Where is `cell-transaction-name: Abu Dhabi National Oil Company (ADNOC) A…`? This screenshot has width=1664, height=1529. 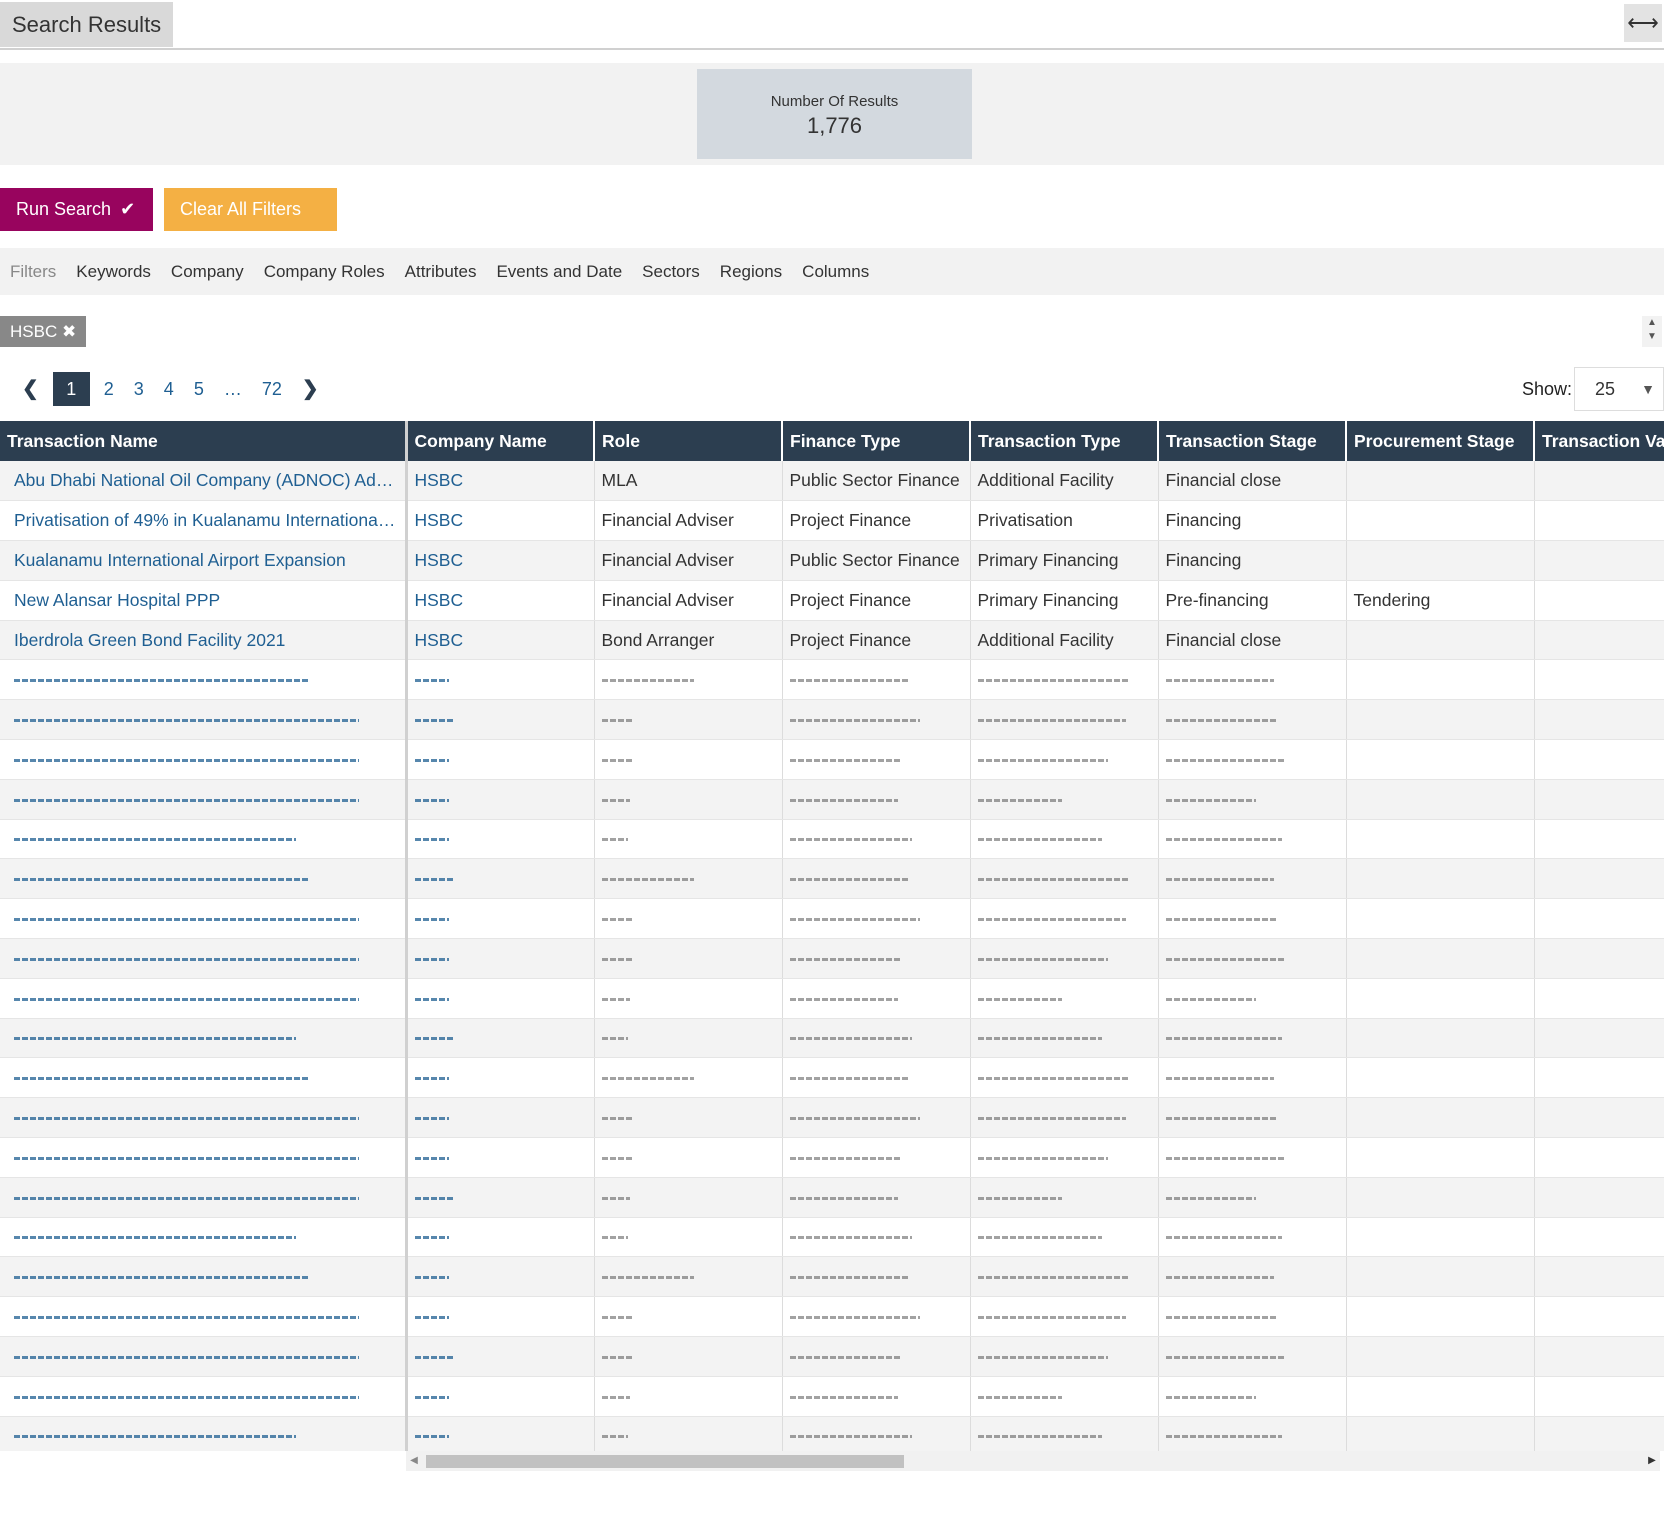 cell-transaction-name: Abu Dhabi National Oil Company (ADNOC) A… is located at coordinates (204, 481).